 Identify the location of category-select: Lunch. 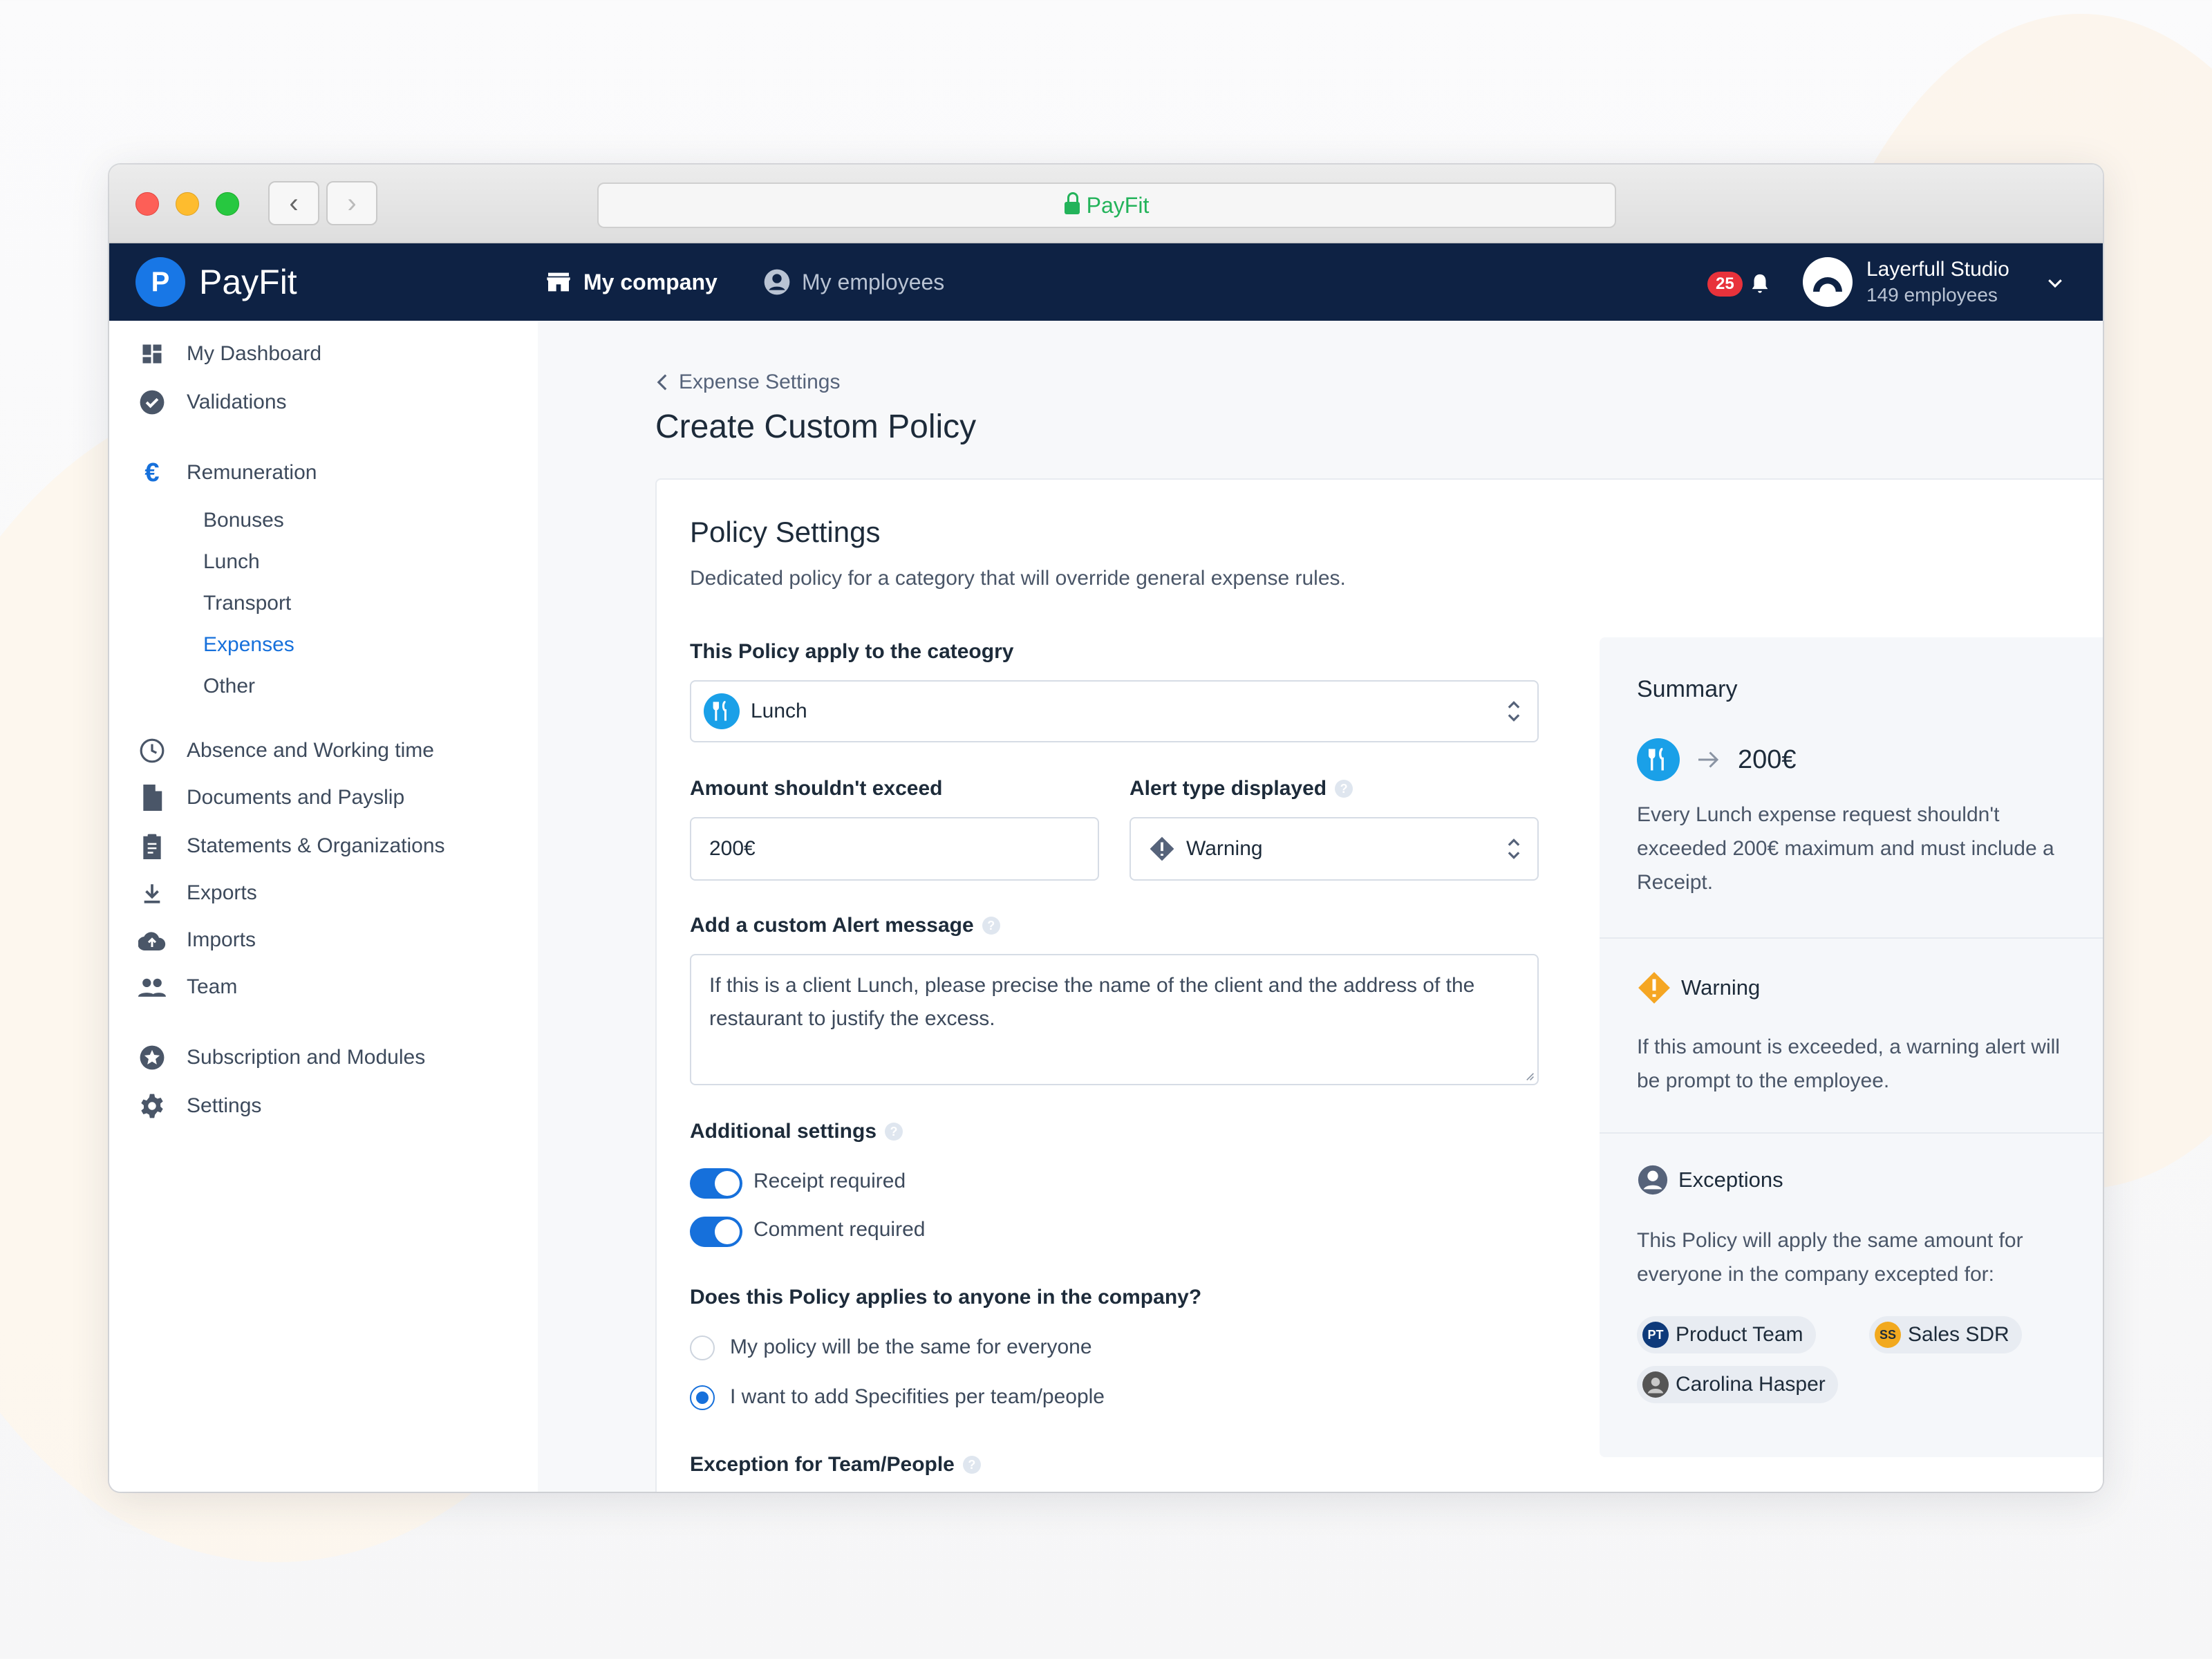
(1114, 711).